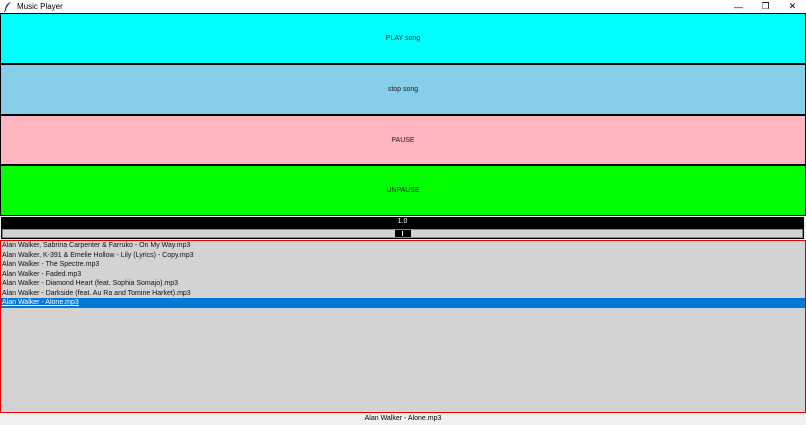 This screenshot has height=425, width=806. I want to click on window-controls: — ❐ ✕, so click(765, 6).